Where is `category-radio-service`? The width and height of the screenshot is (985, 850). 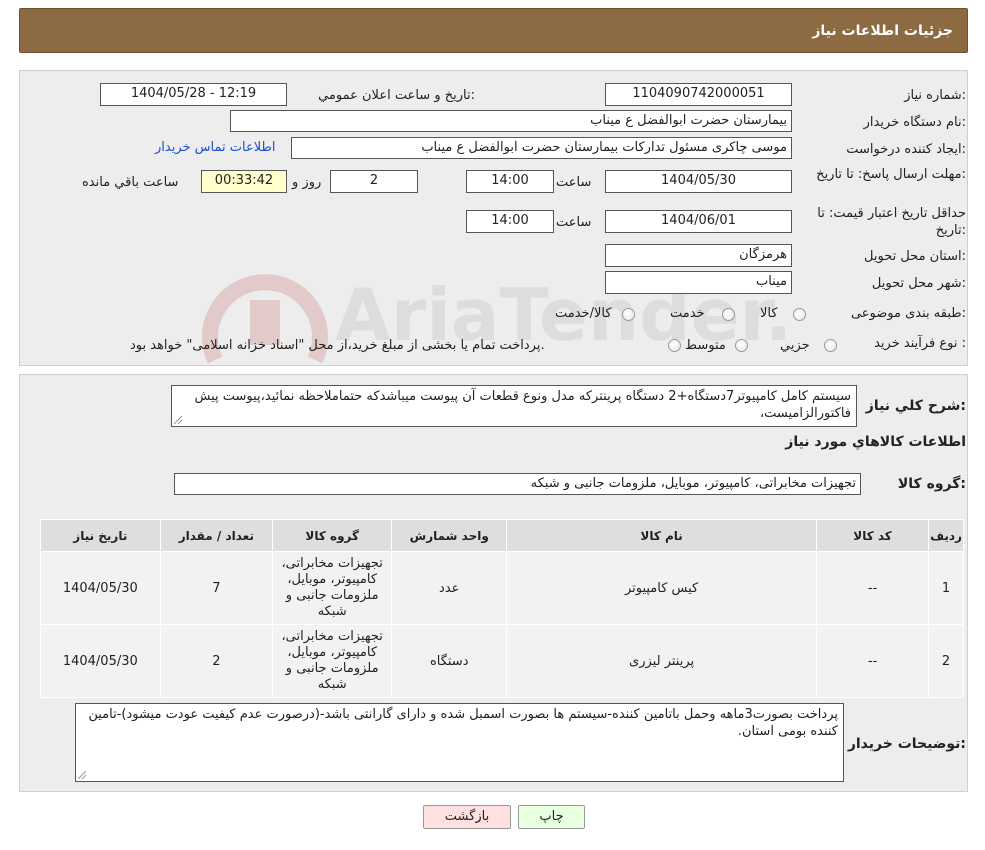
category-radio-service is located at coordinates (728, 314).